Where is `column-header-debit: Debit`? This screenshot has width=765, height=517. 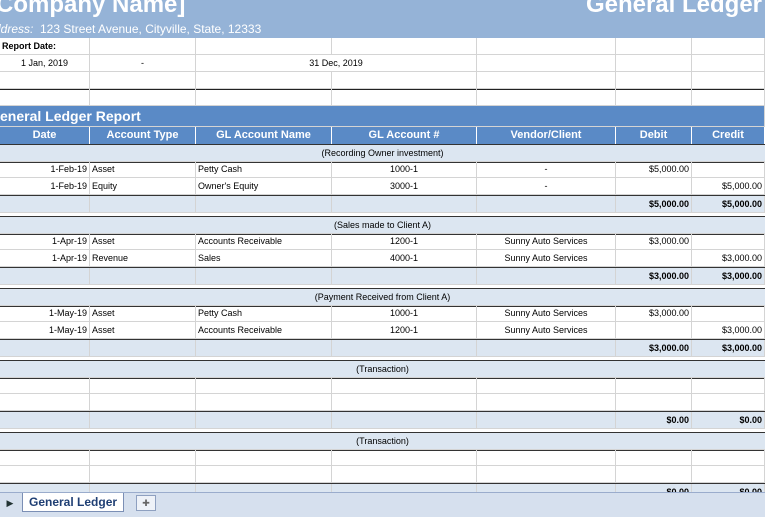
column-header-debit: Debit is located at coordinates (654, 135).